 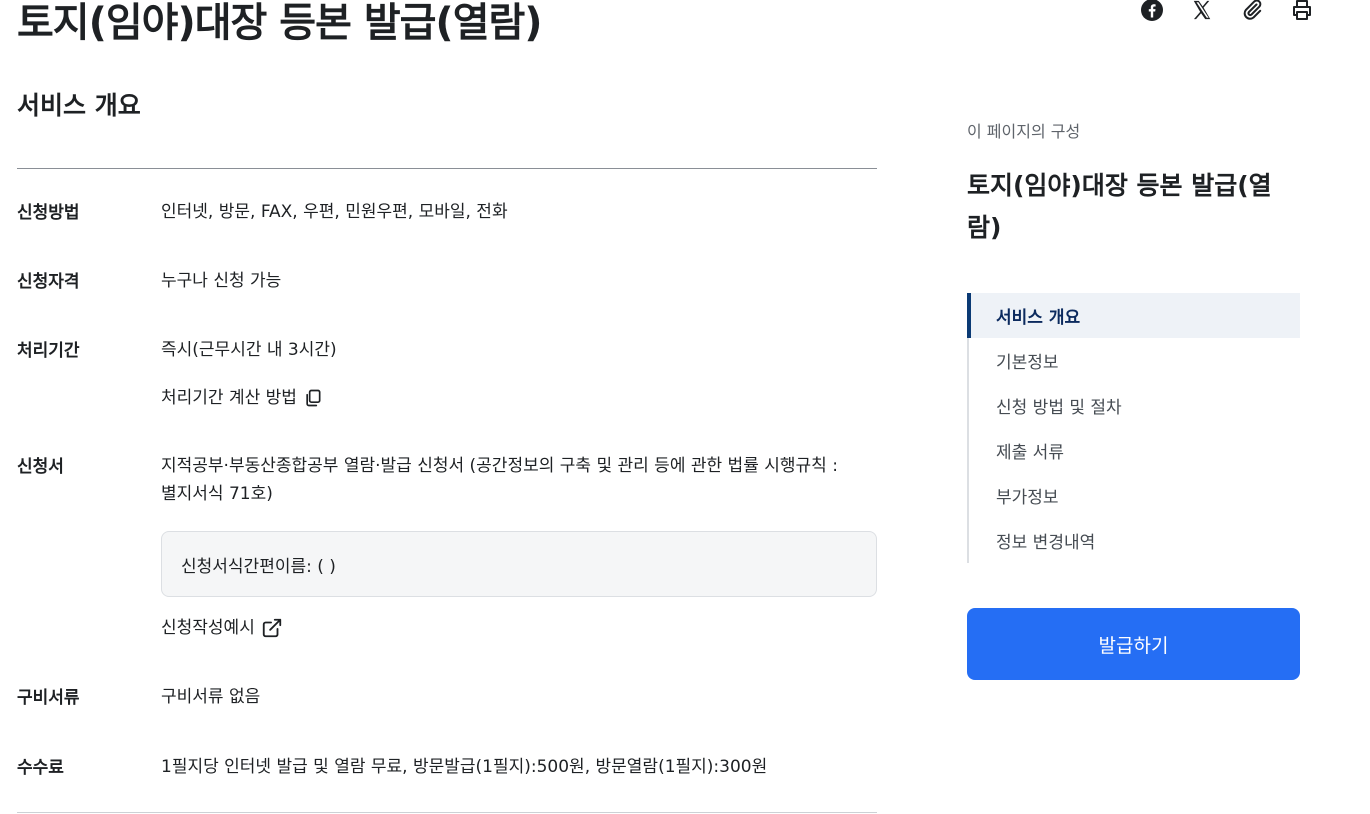 What do you see at coordinates (1024, 131) in the screenshot?
I see `toc-caption: 이 페이지의 구성` at bounding box center [1024, 131].